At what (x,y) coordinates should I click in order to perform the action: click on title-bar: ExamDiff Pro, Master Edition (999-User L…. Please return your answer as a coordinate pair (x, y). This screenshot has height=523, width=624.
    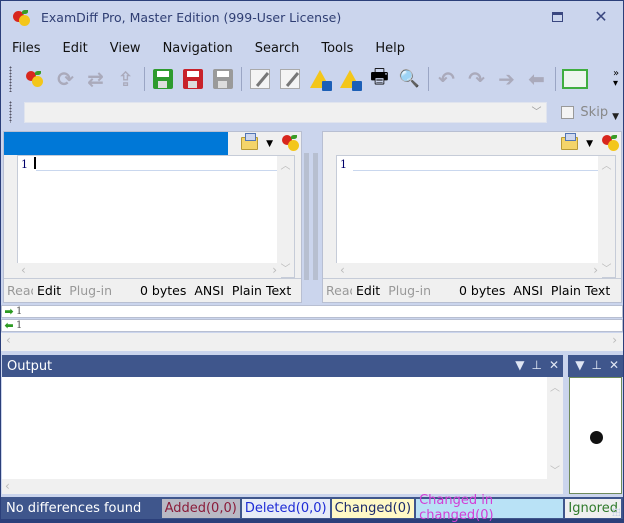
    Looking at the image, I should click on (312, 17).